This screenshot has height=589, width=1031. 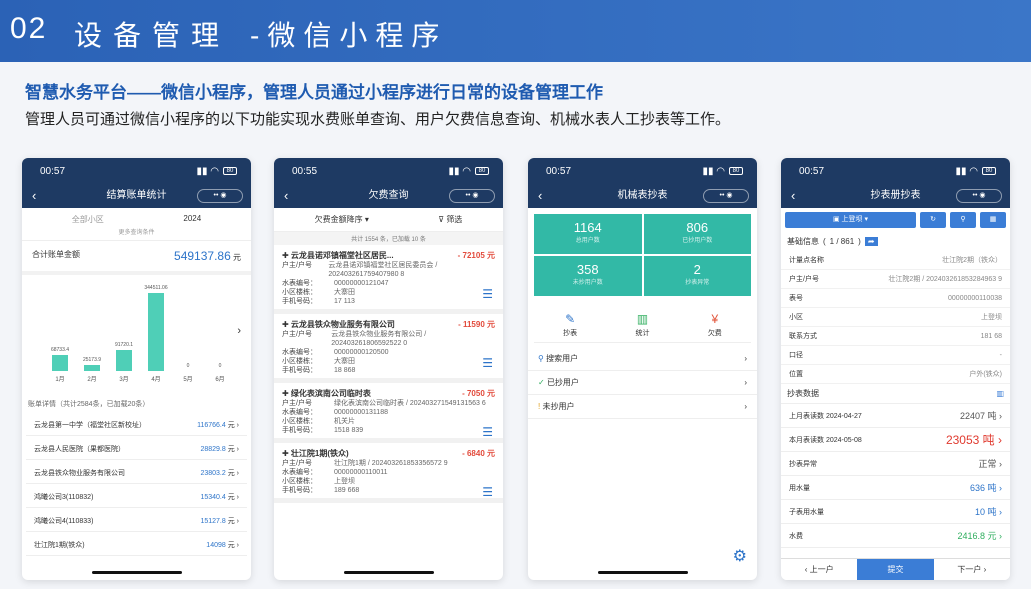 I want to click on sort-select: 欠费金额降序 ▾, so click(x=342, y=219).